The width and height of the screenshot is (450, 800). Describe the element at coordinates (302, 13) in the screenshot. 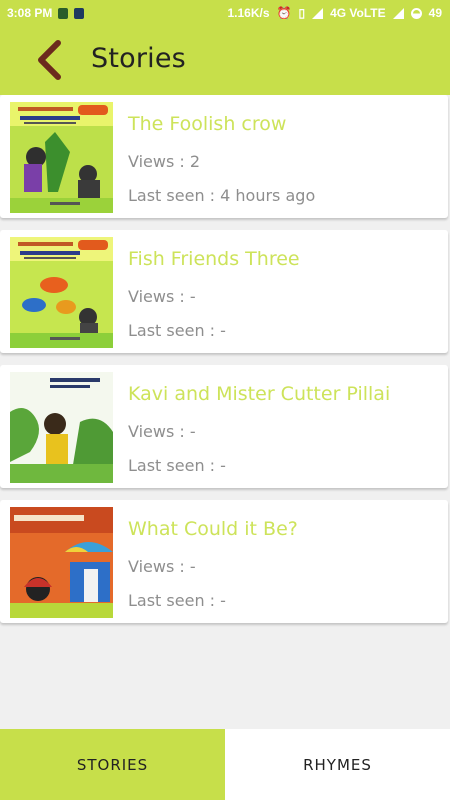

I see `vibrate-icon: ▯` at that location.